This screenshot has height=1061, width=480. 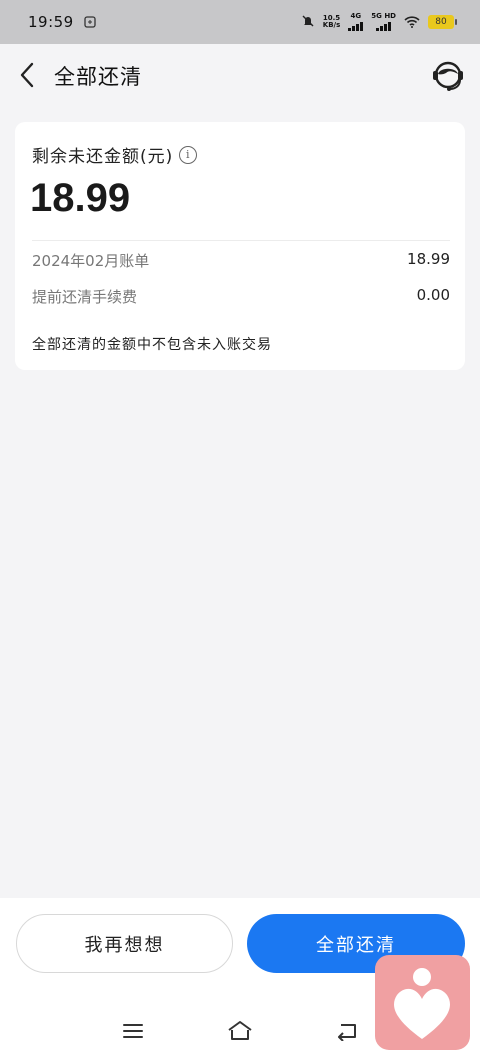 I want to click on back-nav-icon, so click(x=347, y=1032).